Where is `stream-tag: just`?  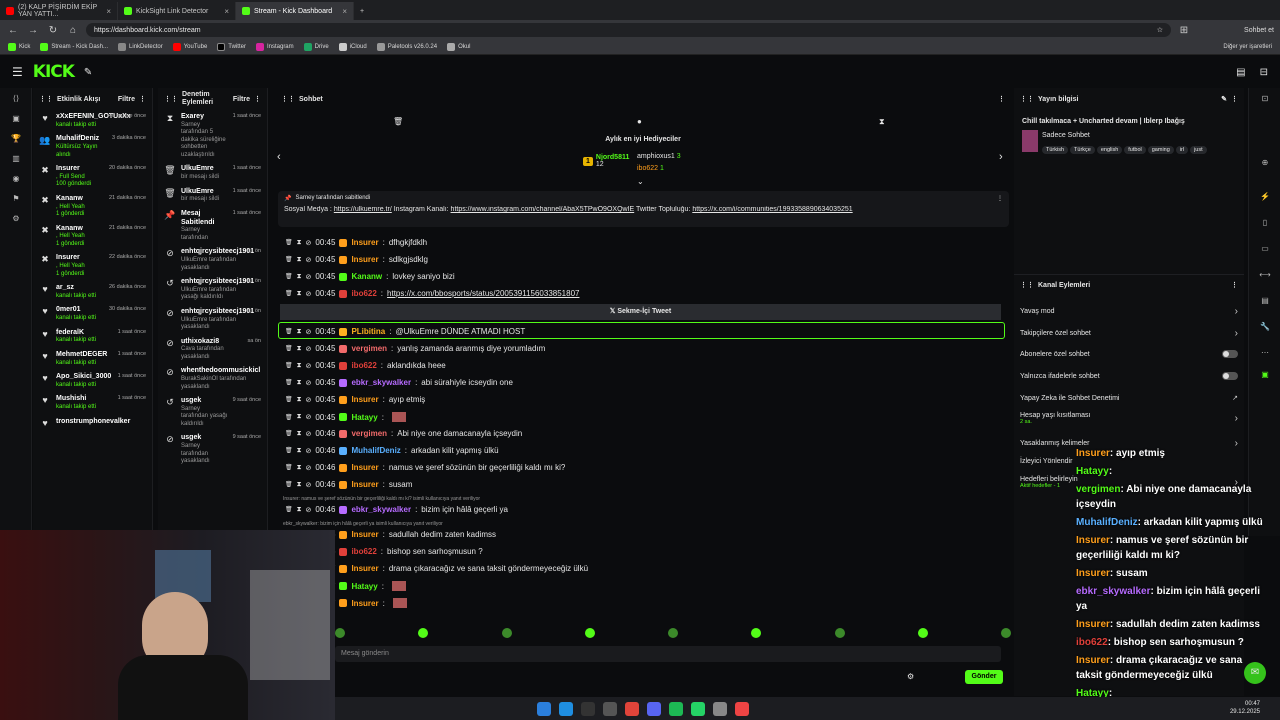 stream-tag: just is located at coordinates (1198, 150).